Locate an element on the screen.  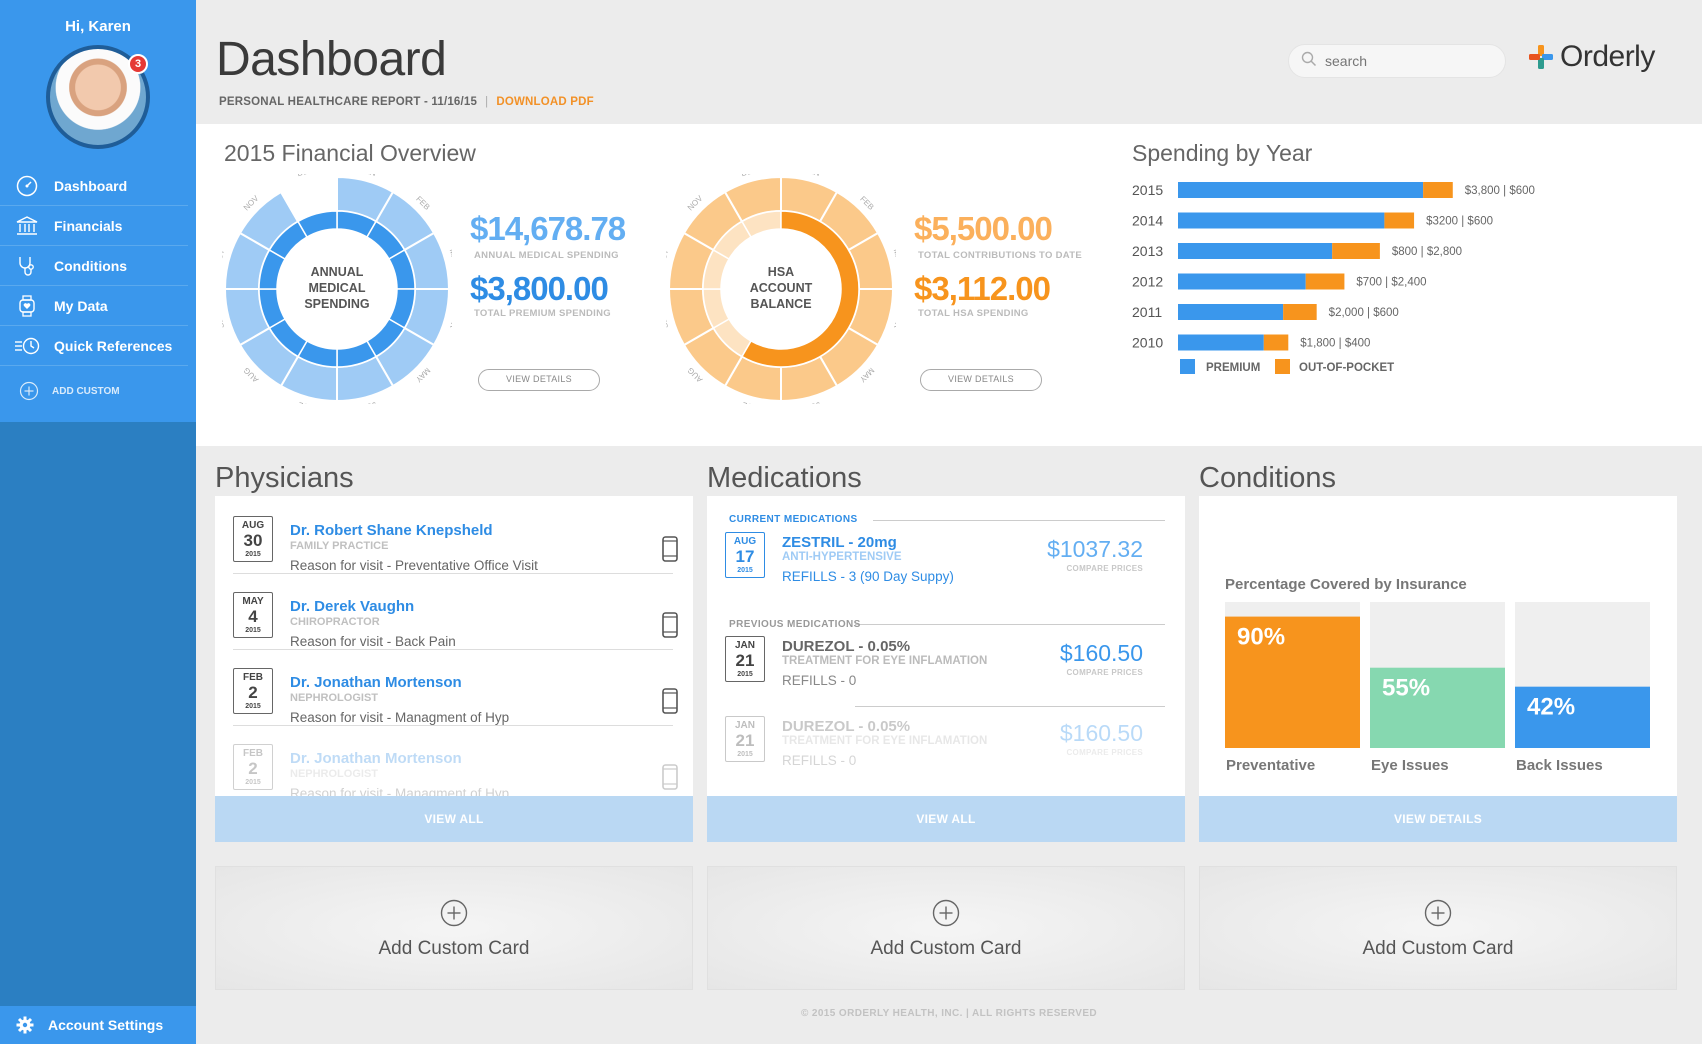
year-label: 2013 is located at coordinates (1147, 251).